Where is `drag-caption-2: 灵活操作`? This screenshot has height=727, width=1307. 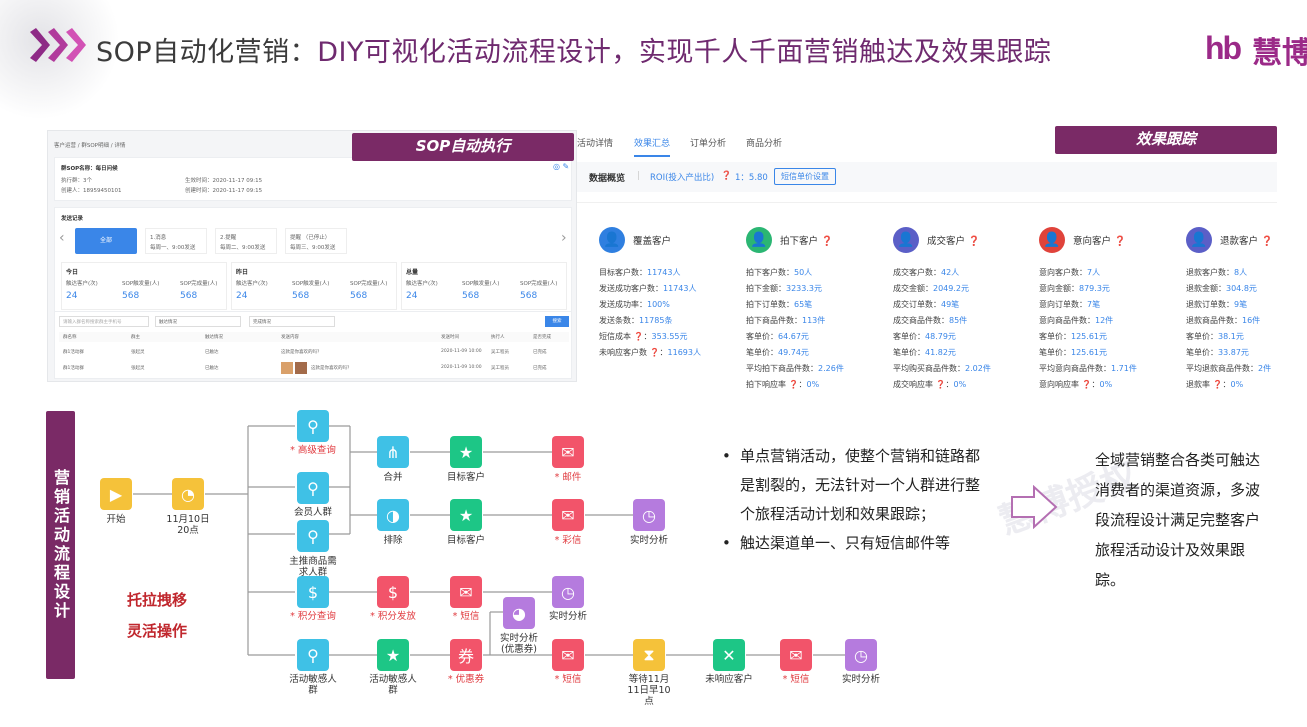
drag-caption-2: 灵活操作 is located at coordinates (157, 631).